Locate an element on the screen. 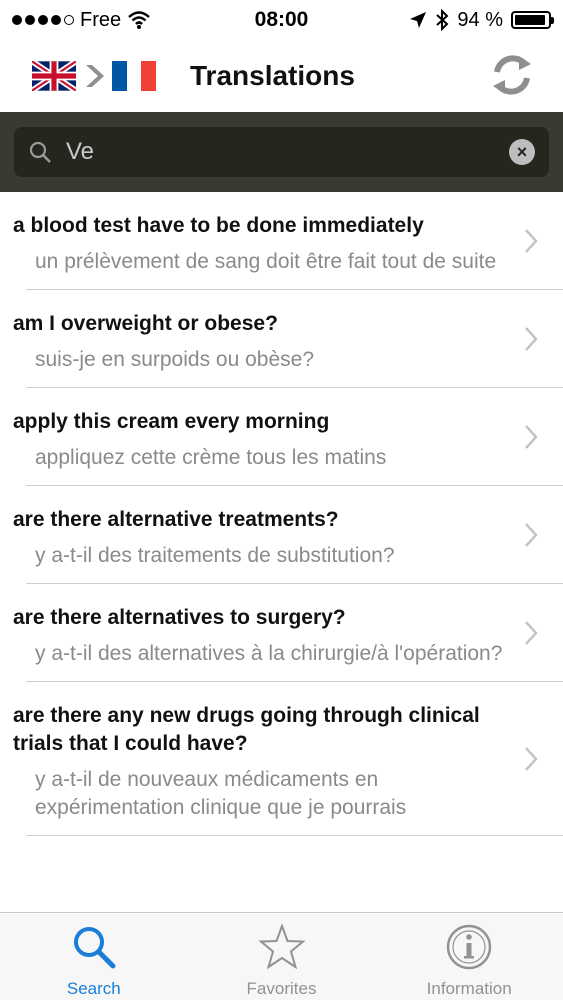 The image size is (563, 1000). tab-bar: Search Favorites Information is located at coordinates (281, 956).